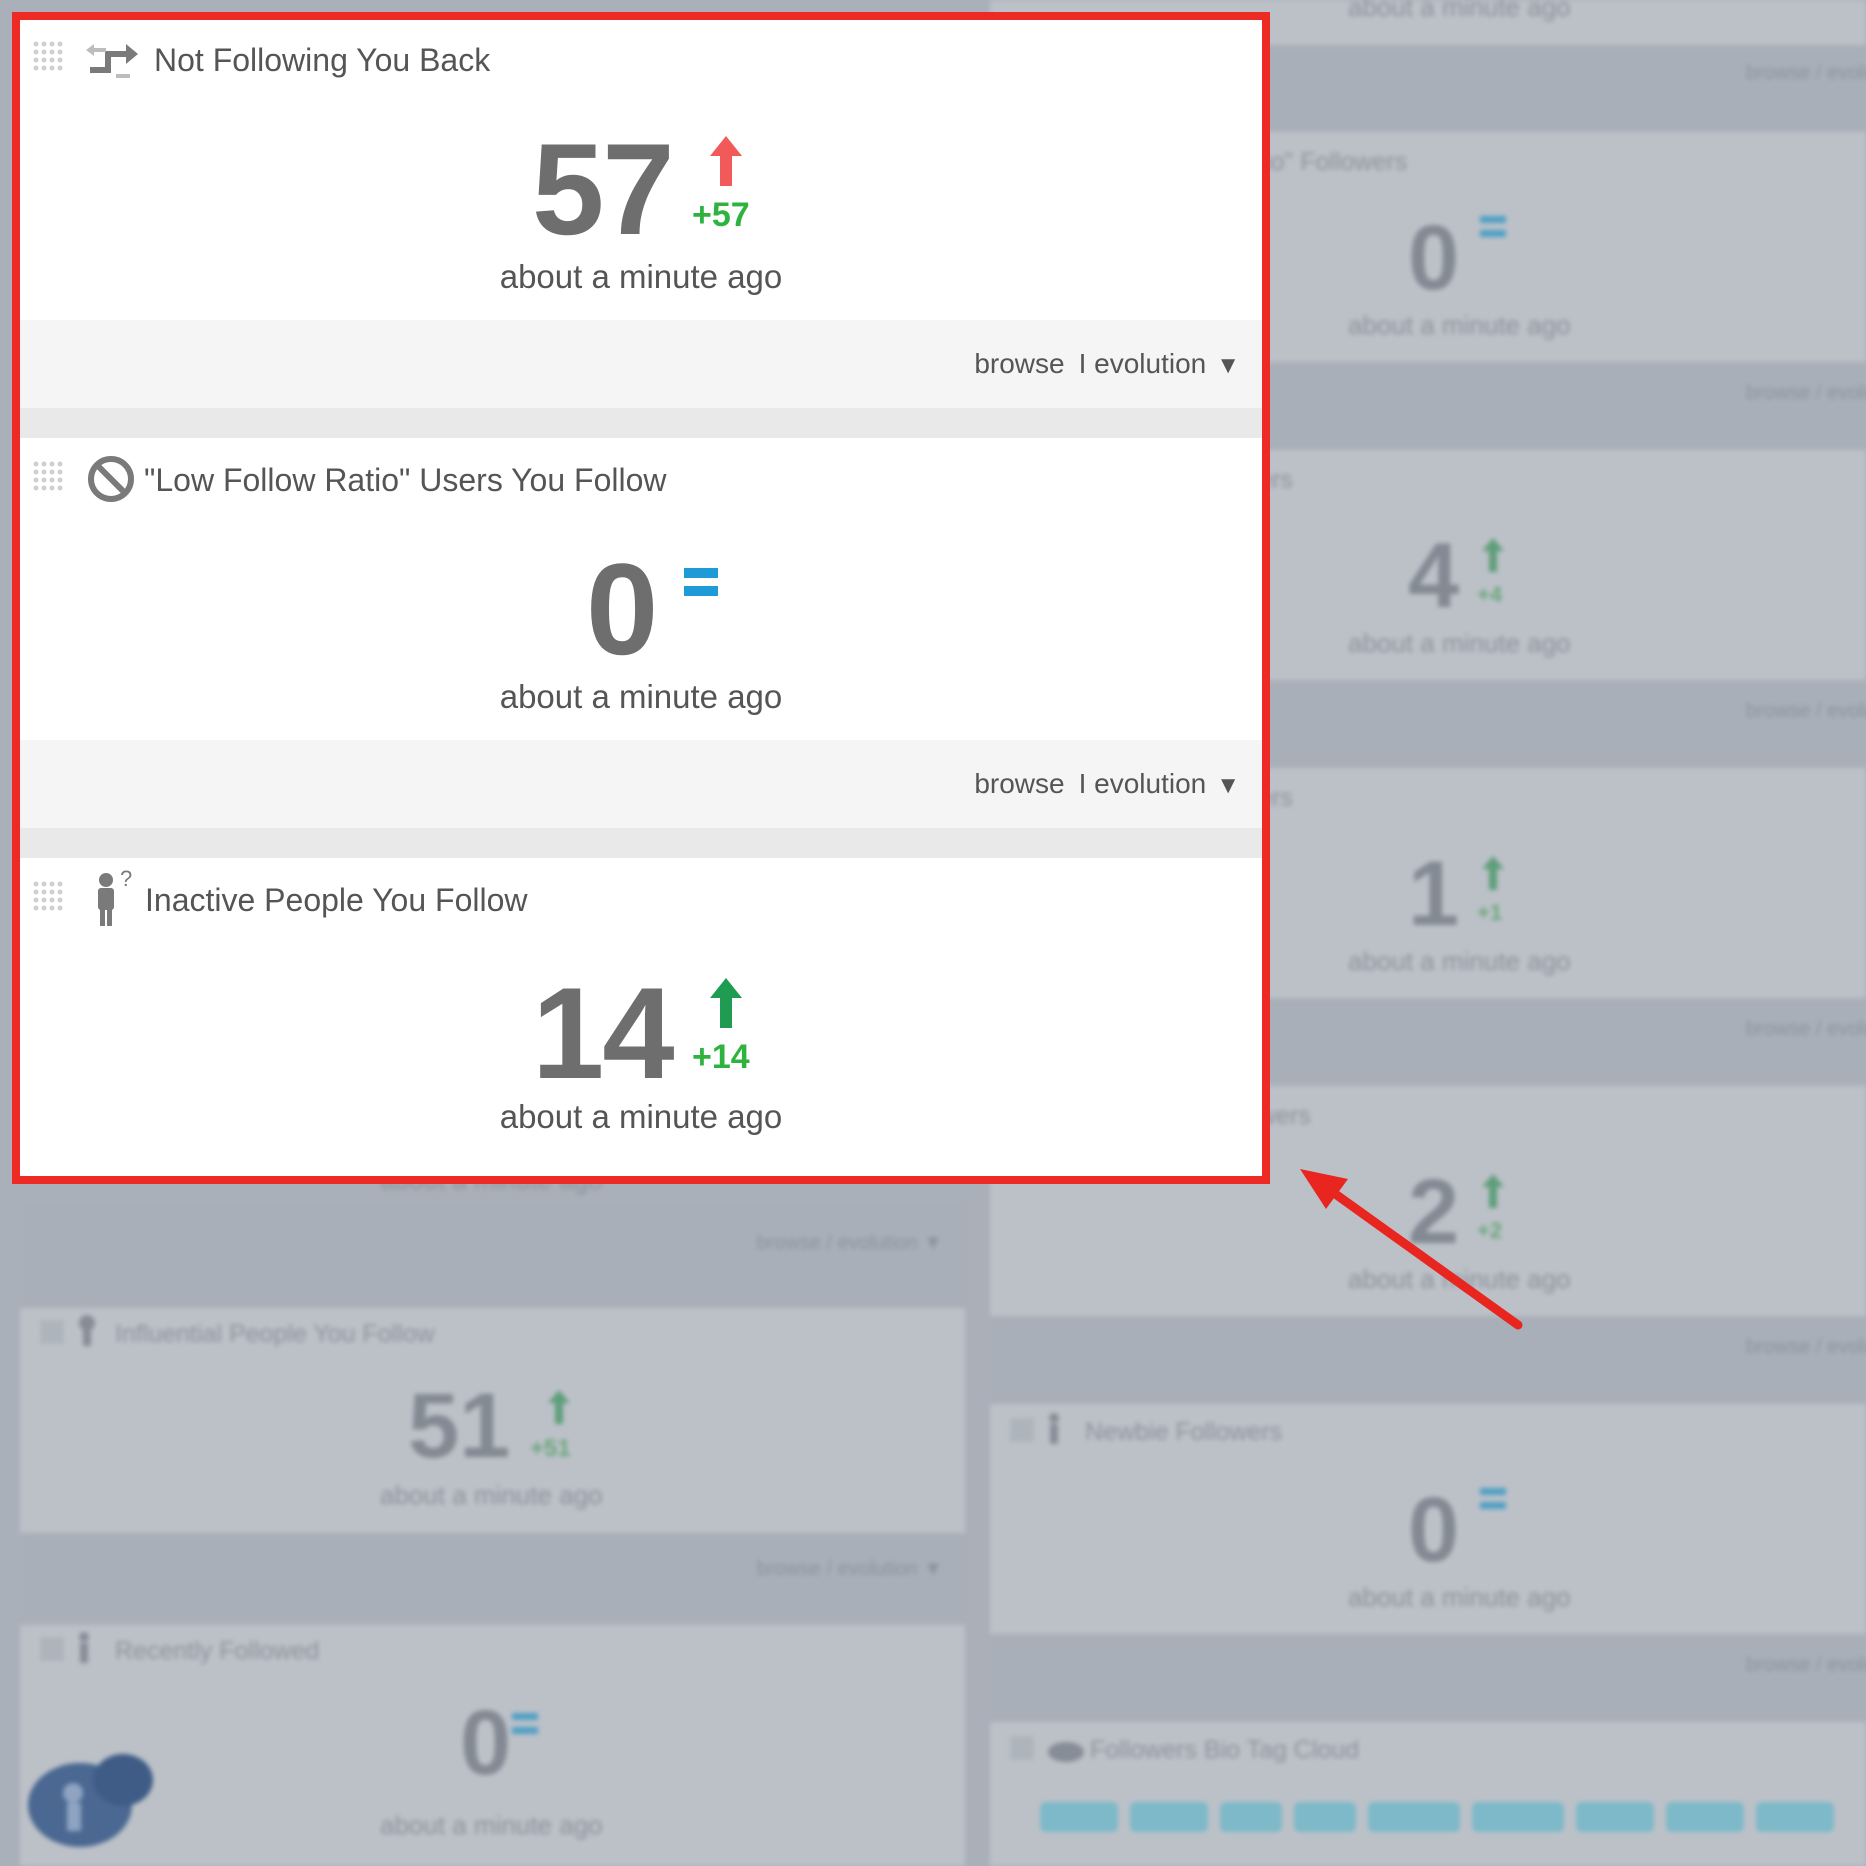  Describe the element at coordinates (721, 1057) in the screenshot. I see `widget-delta: +14` at that location.